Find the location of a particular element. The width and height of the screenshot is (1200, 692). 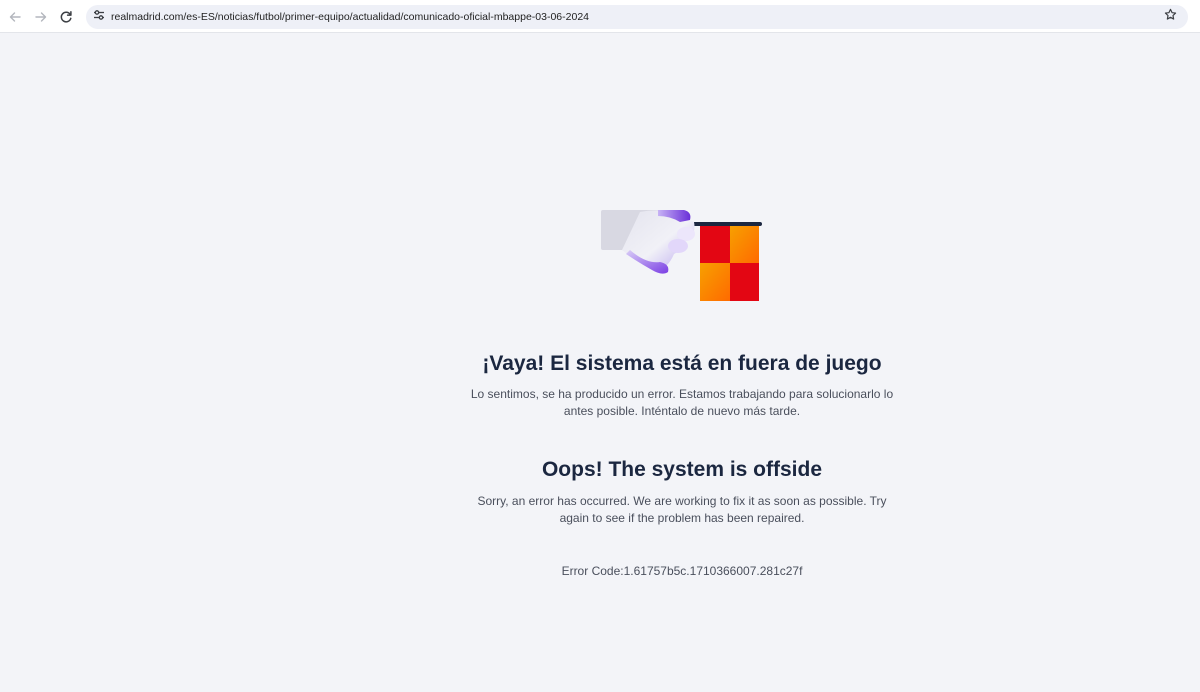

arrow-right-icon is located at coordinates (41, 17).